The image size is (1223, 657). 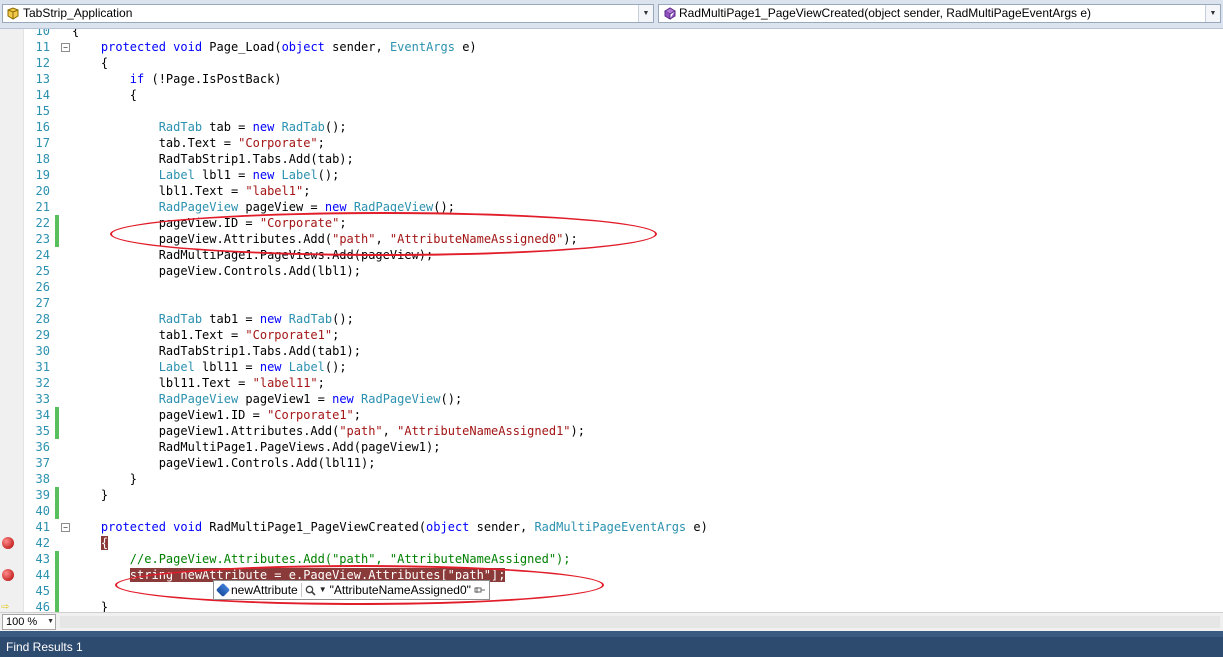 I want to click on code-line: 17 tab.Text = "Corporate";, so click(x=623, y=143).